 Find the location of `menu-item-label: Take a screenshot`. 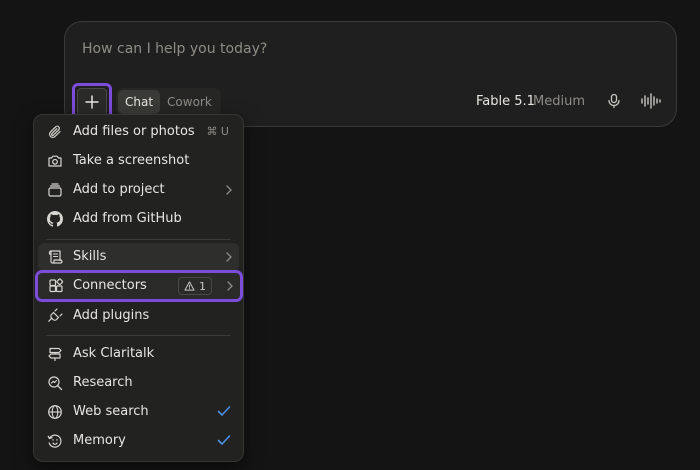

menu-item-label: Take a screenshot is located at coordinates (131, 160).